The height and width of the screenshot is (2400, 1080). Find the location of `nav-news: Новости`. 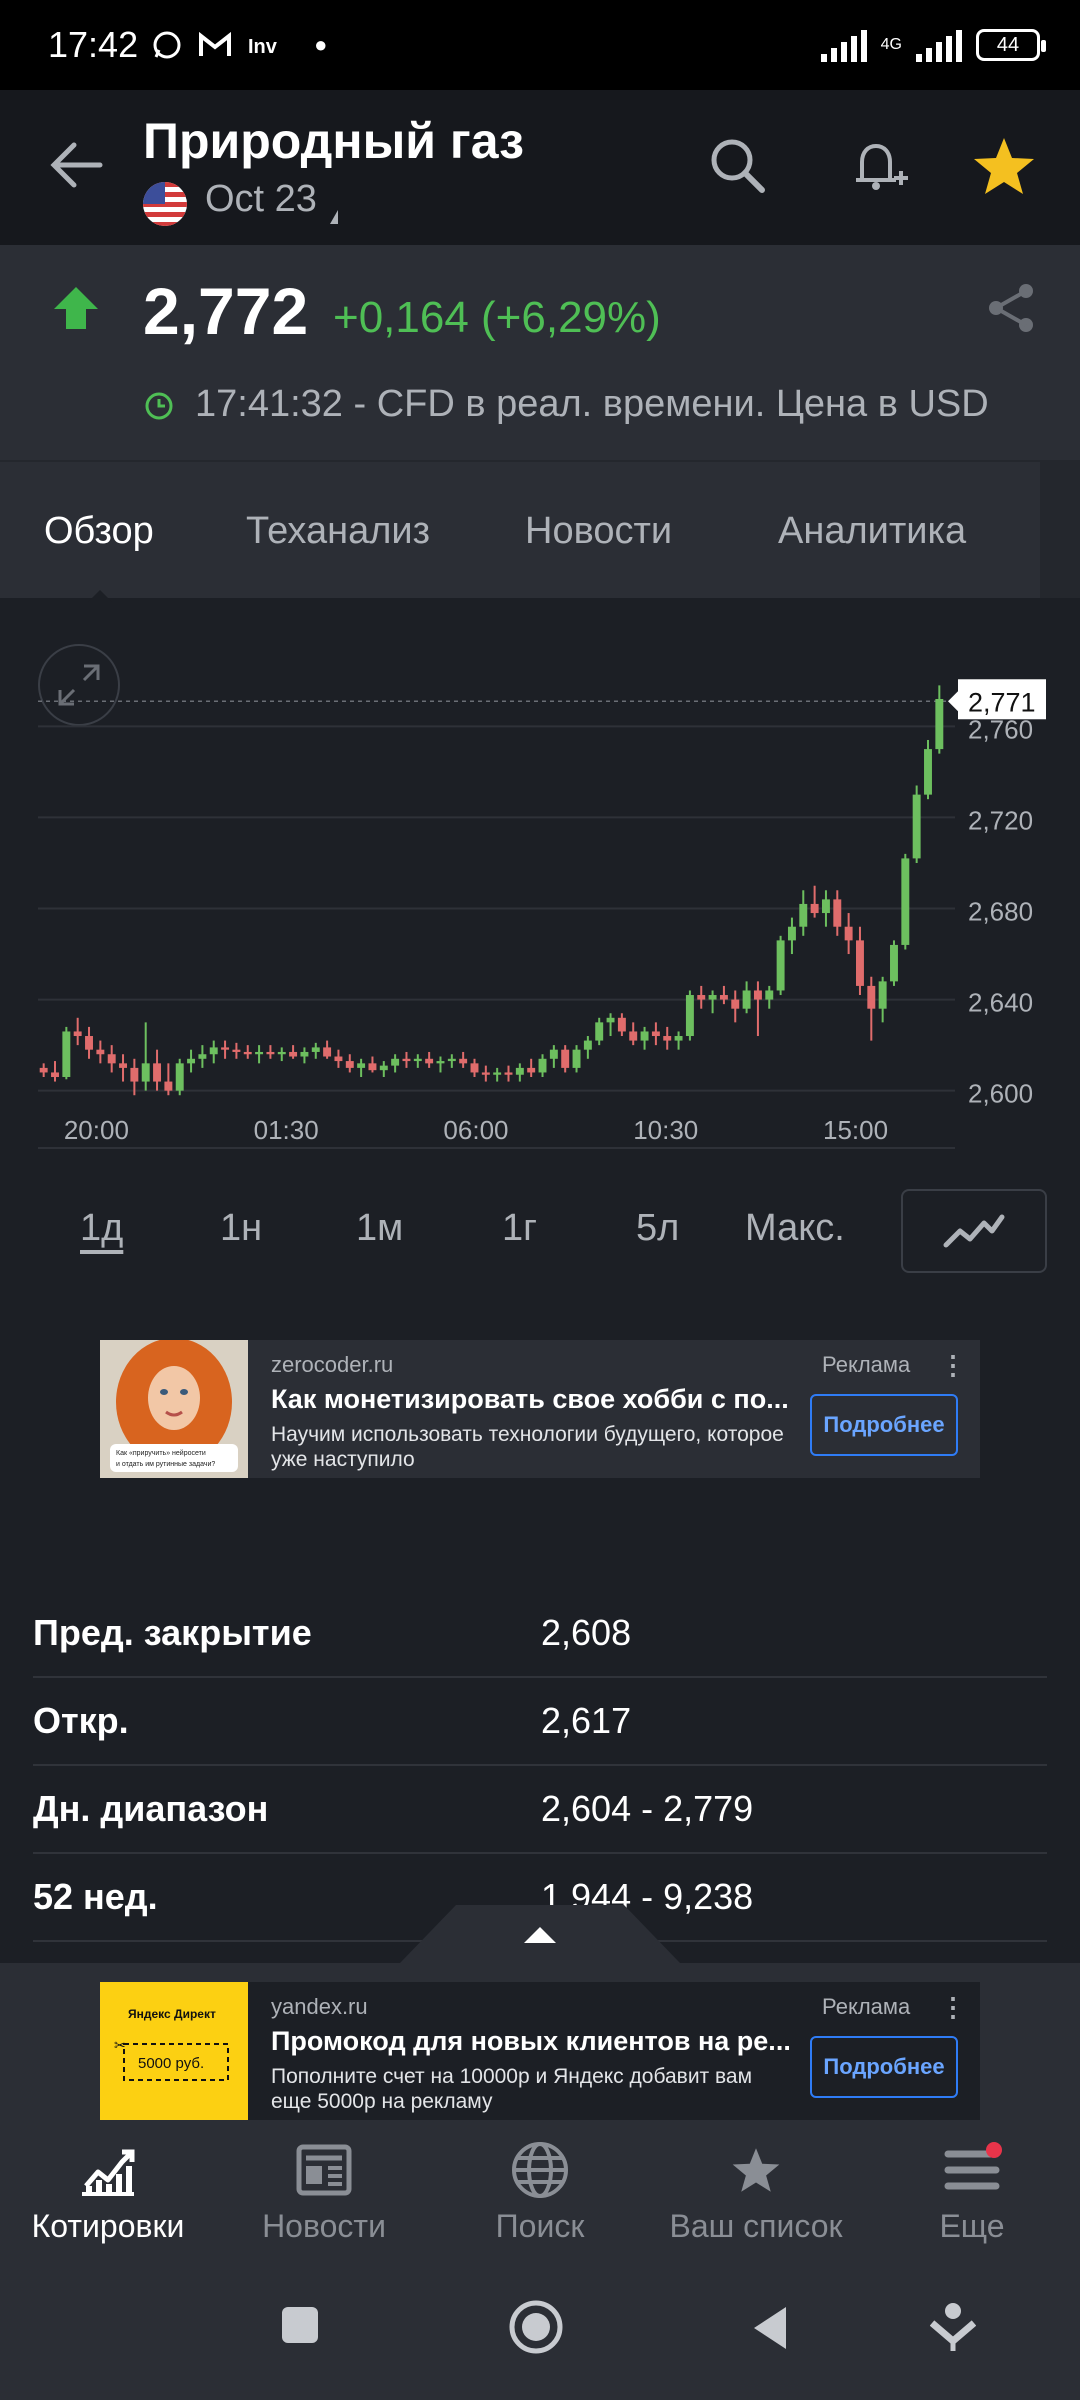

nav-news: Новости is located at coordinates (324, 2191).